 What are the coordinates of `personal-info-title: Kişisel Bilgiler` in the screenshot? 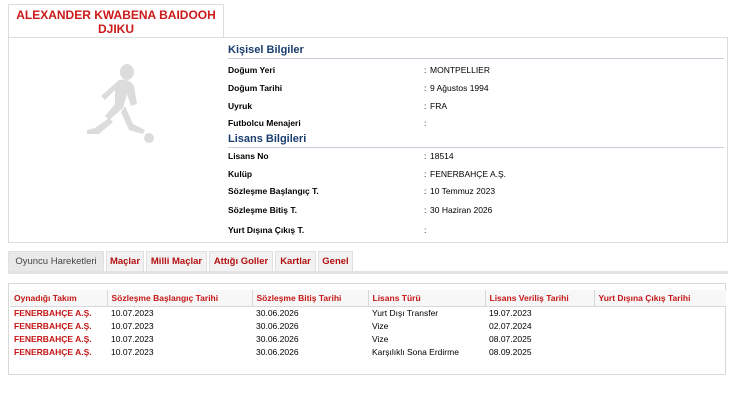 It's located at (266, 50).